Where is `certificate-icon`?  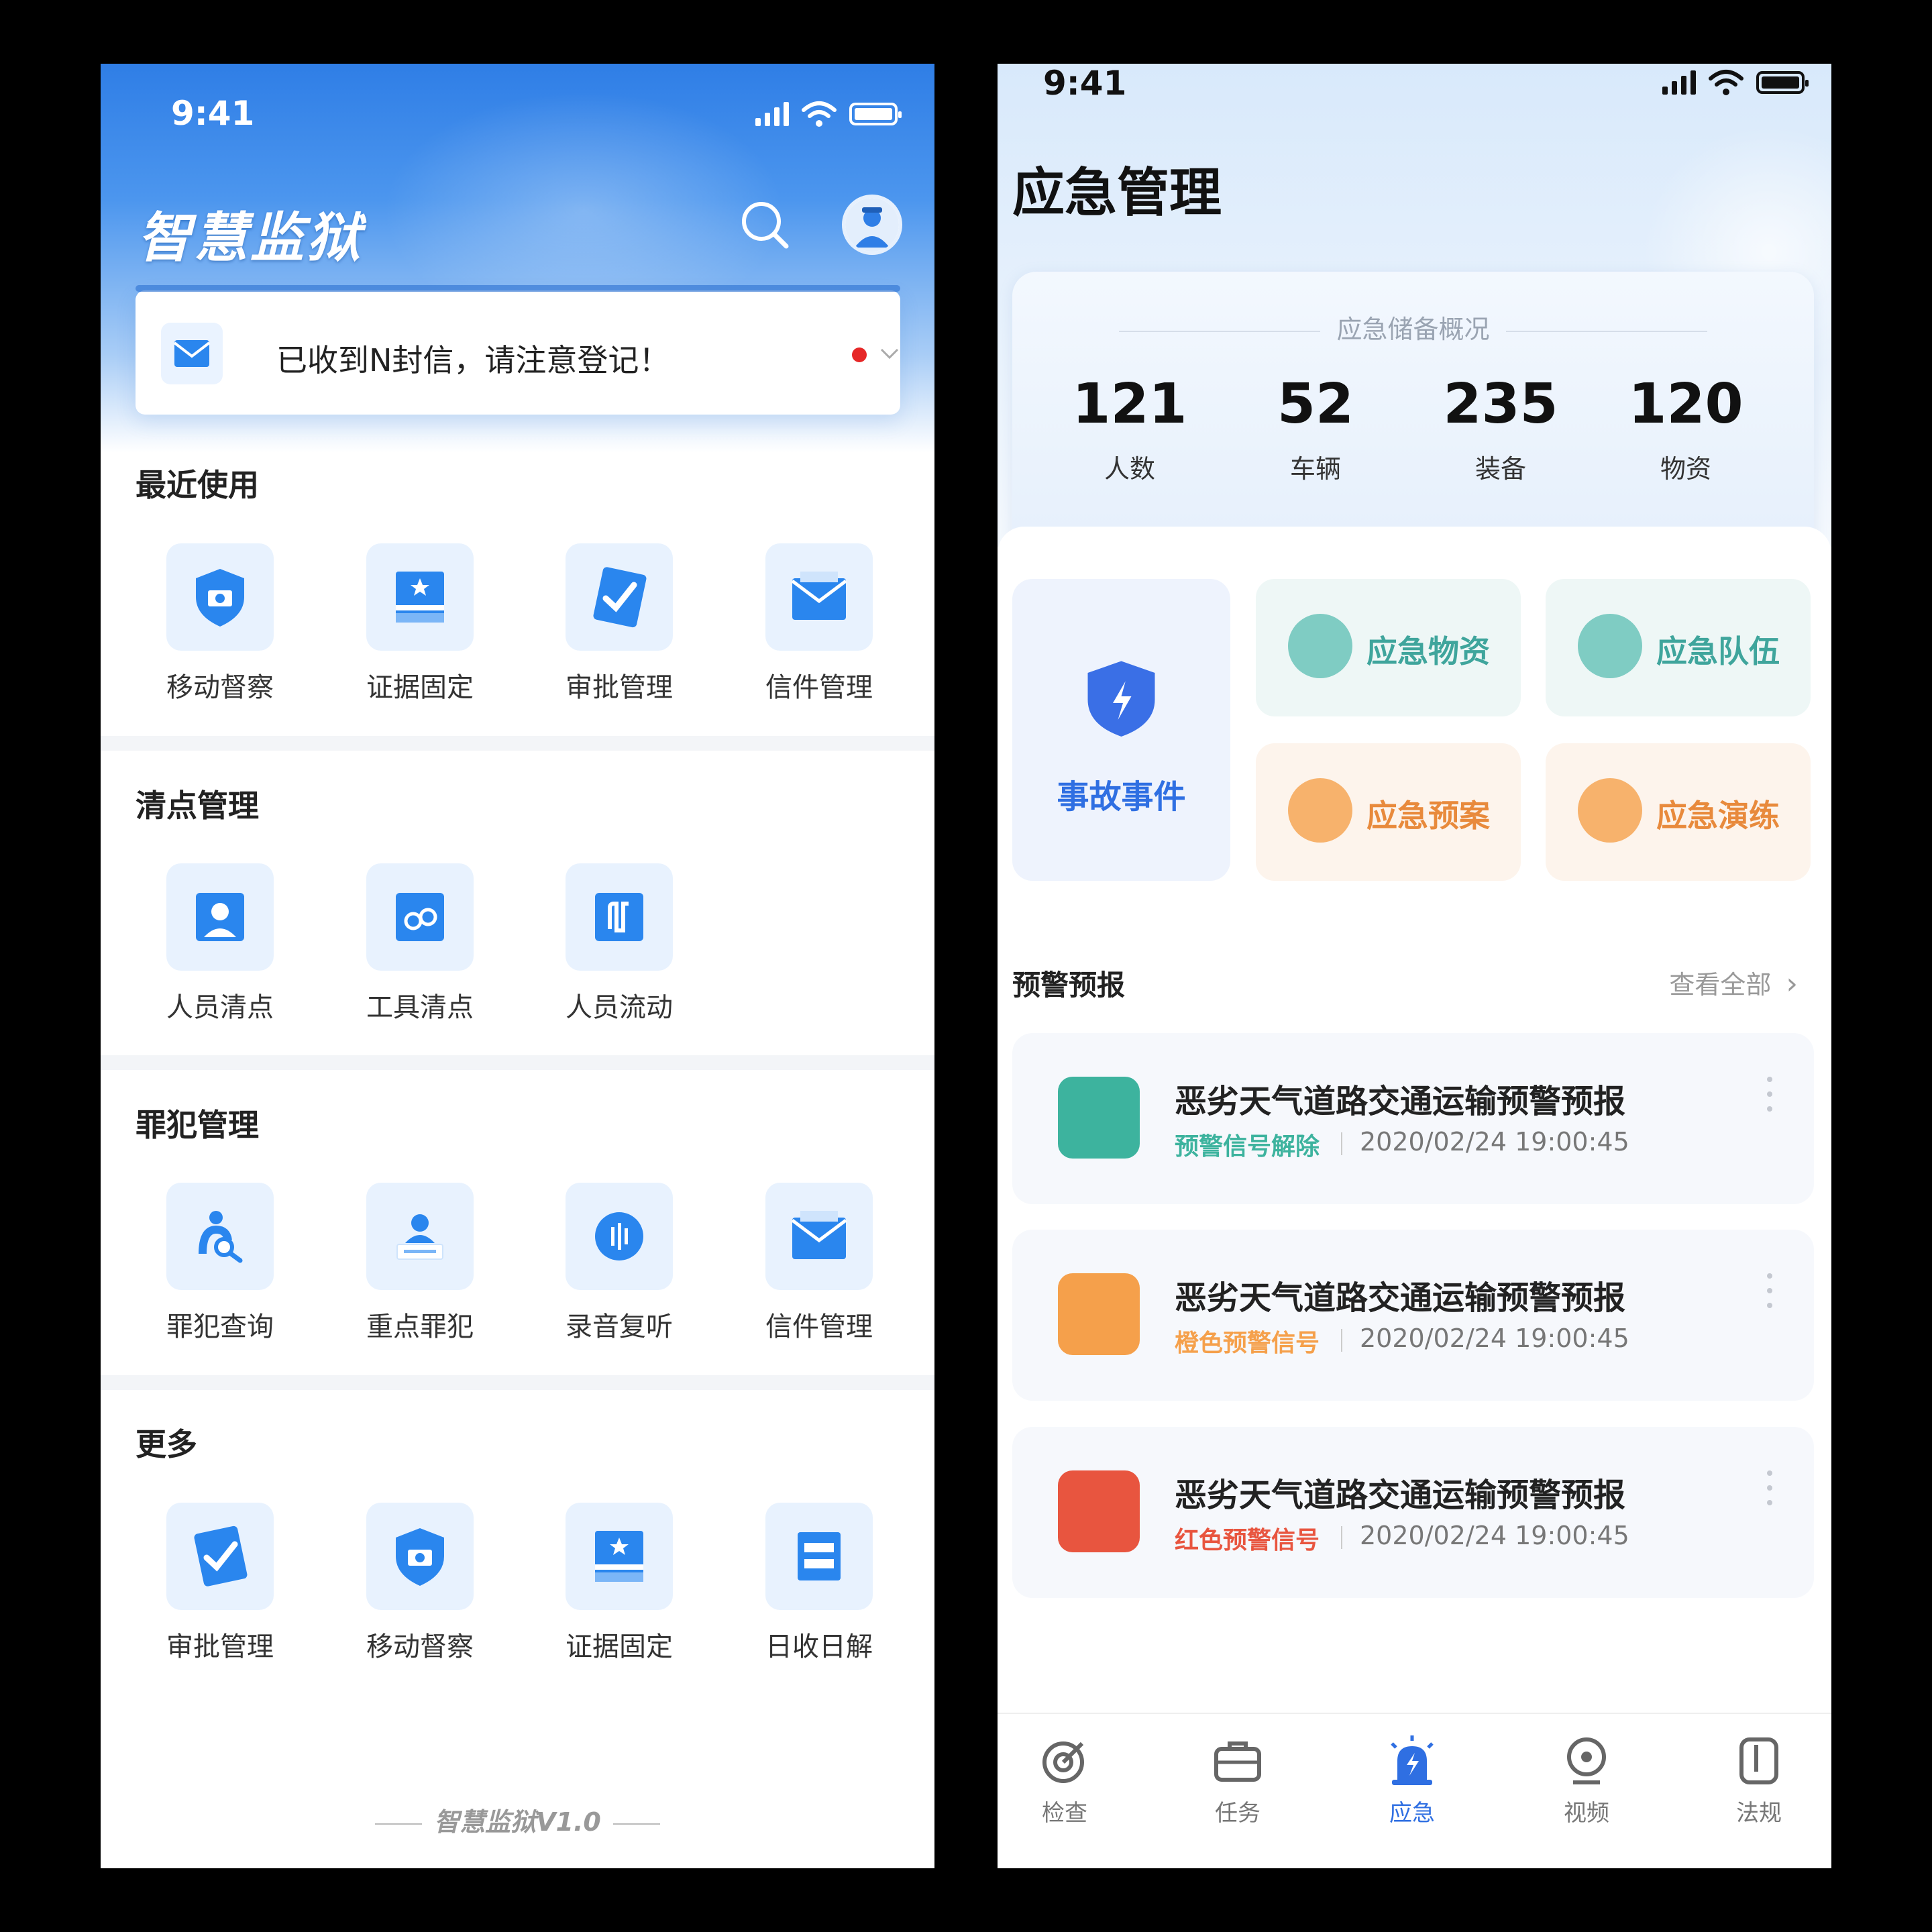 certificate-icon is located at coordinates (420, 597).